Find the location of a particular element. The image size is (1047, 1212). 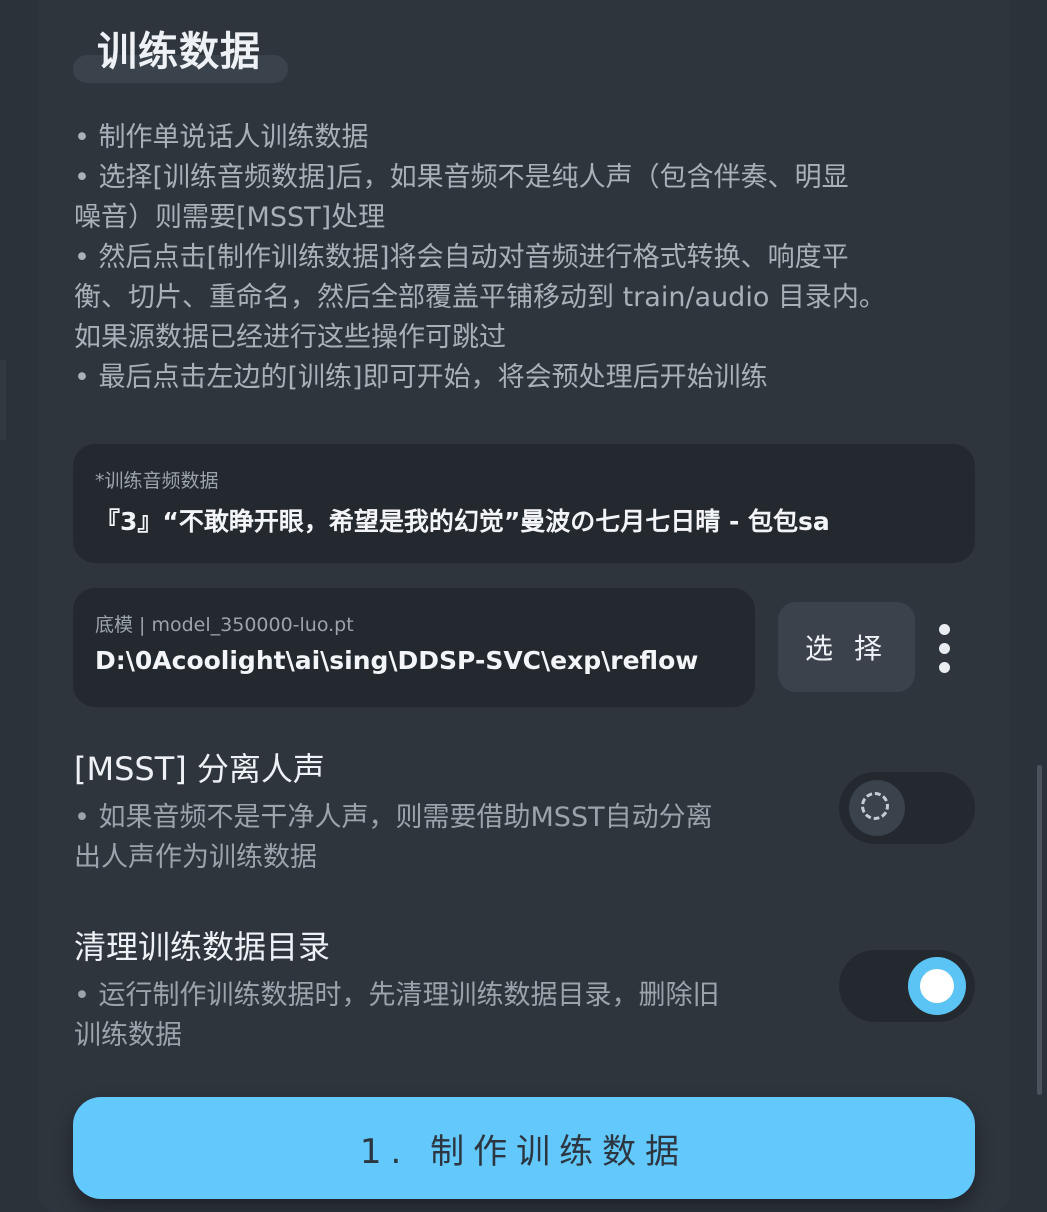

clean-option-desc: • 运行制作训练数据时，先清理训练数据目录，删除旧 训练数据 is located at coordinates (444, 1016).